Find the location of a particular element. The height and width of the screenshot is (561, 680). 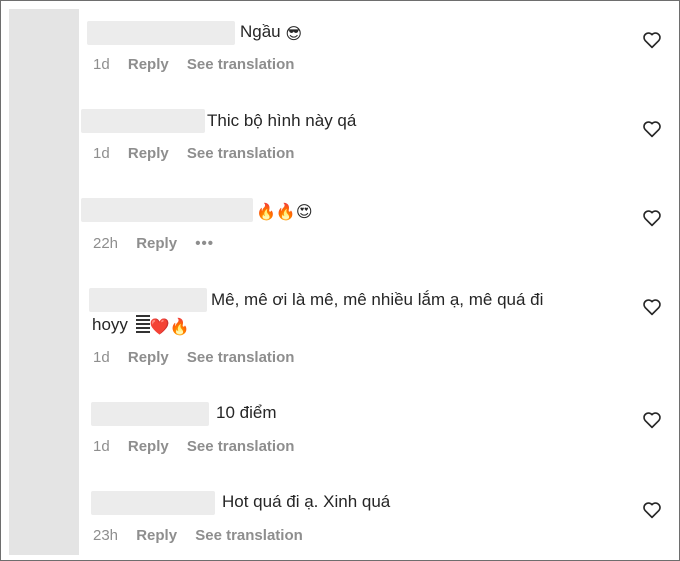

comment-text-line2: hoyy ❤️🔥 is located at coordinates (141, 325).